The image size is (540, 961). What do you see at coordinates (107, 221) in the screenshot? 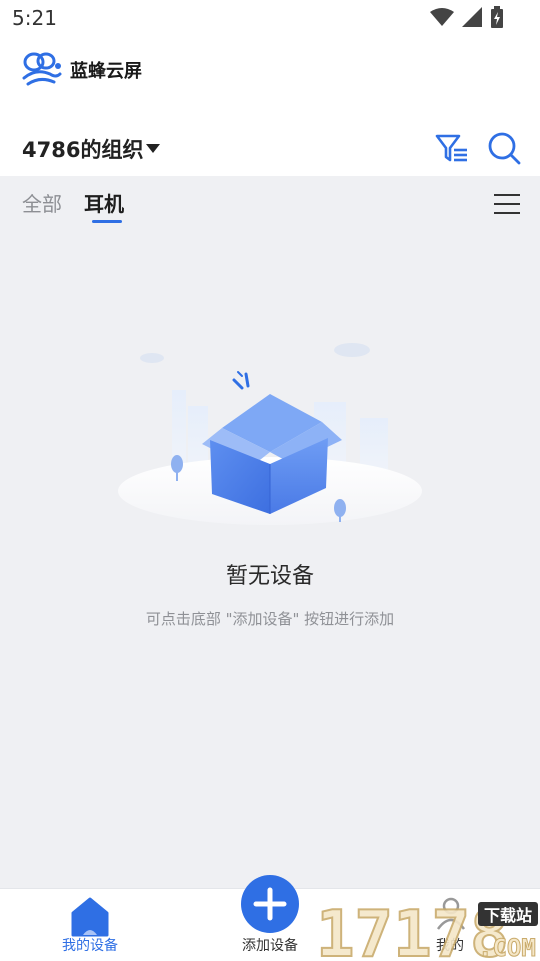
I see `tab-active-indicator` at bounding box center [107, 221].